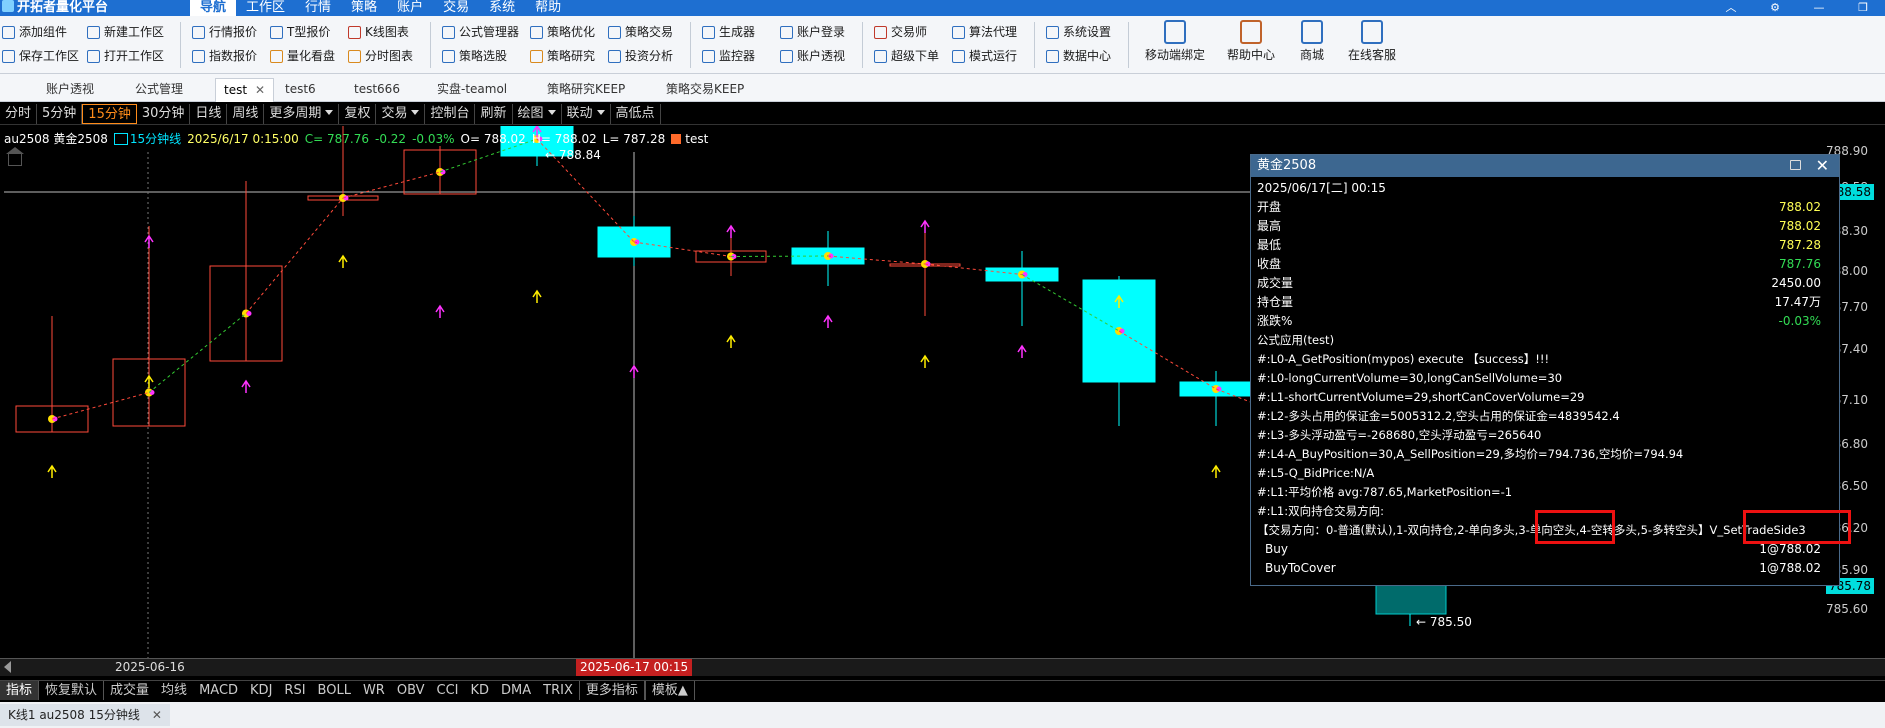 This screenshot has width=1885, height=728. Describe the element at coordinates (7, 667) in the screenshot. I see `scroll-left-icon` at that location.